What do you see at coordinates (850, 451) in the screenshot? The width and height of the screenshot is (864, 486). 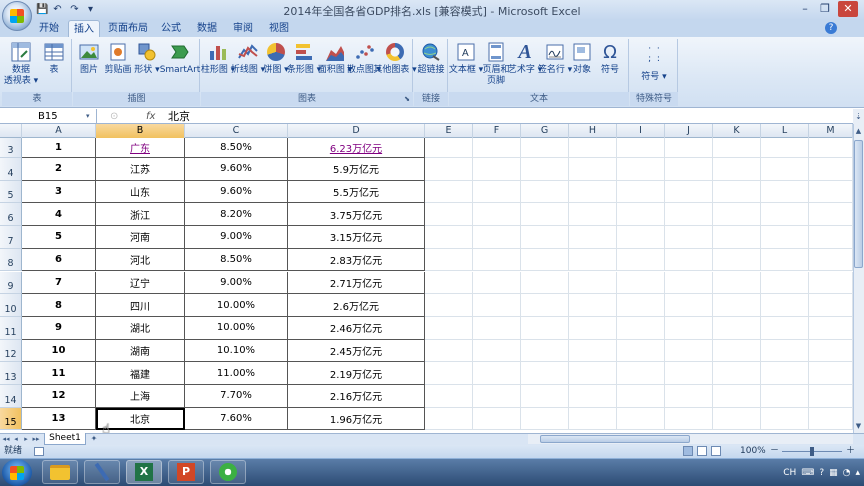 I see `zoom-in-icon: ＋` at bounding box center [850, 451].